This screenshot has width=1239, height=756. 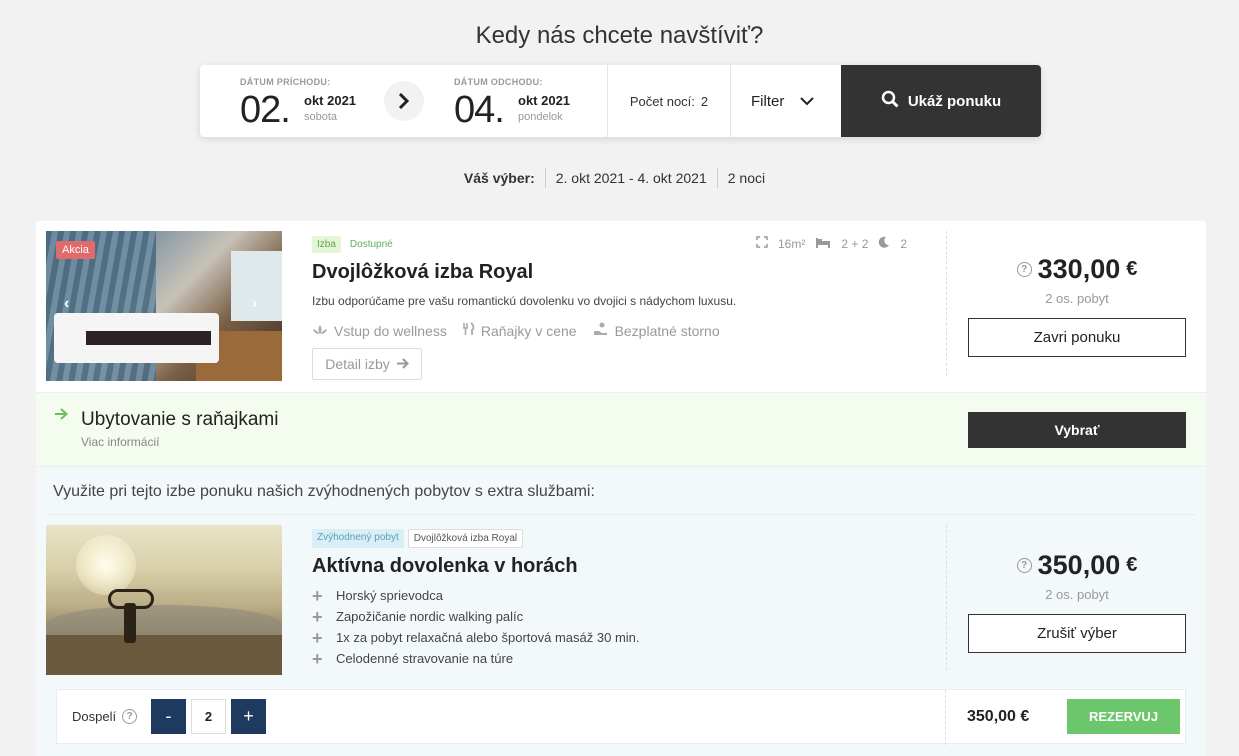 I want to click on room-area: 16m², so click(x=792, y=243).